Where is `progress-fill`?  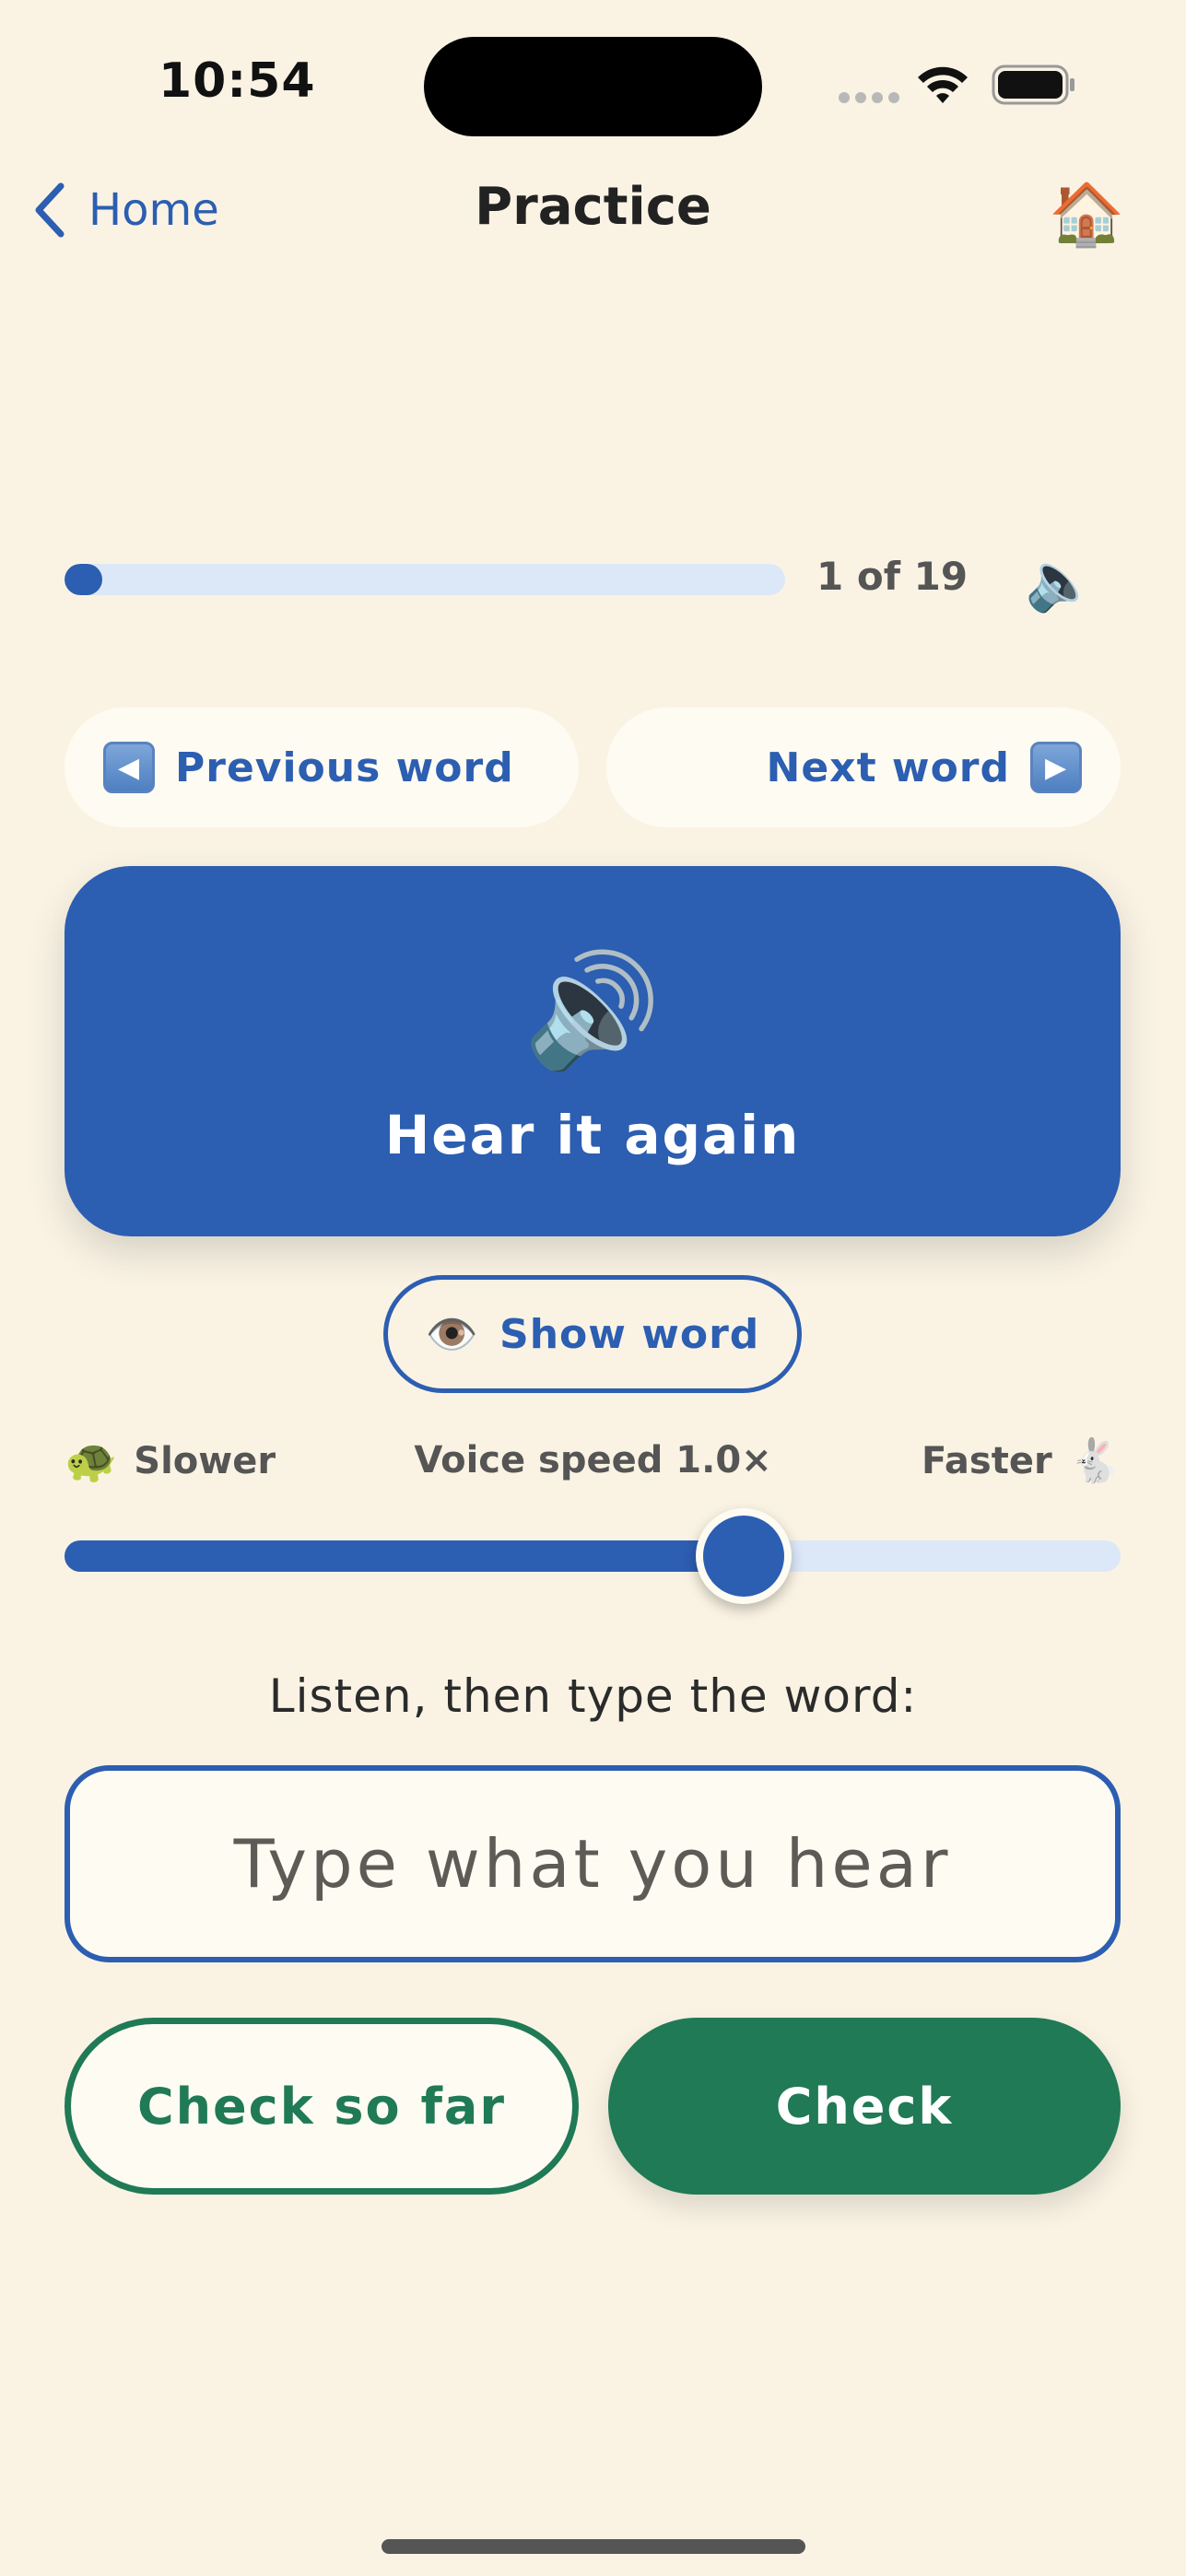 progress-fill is located at coordinates (84, 579).